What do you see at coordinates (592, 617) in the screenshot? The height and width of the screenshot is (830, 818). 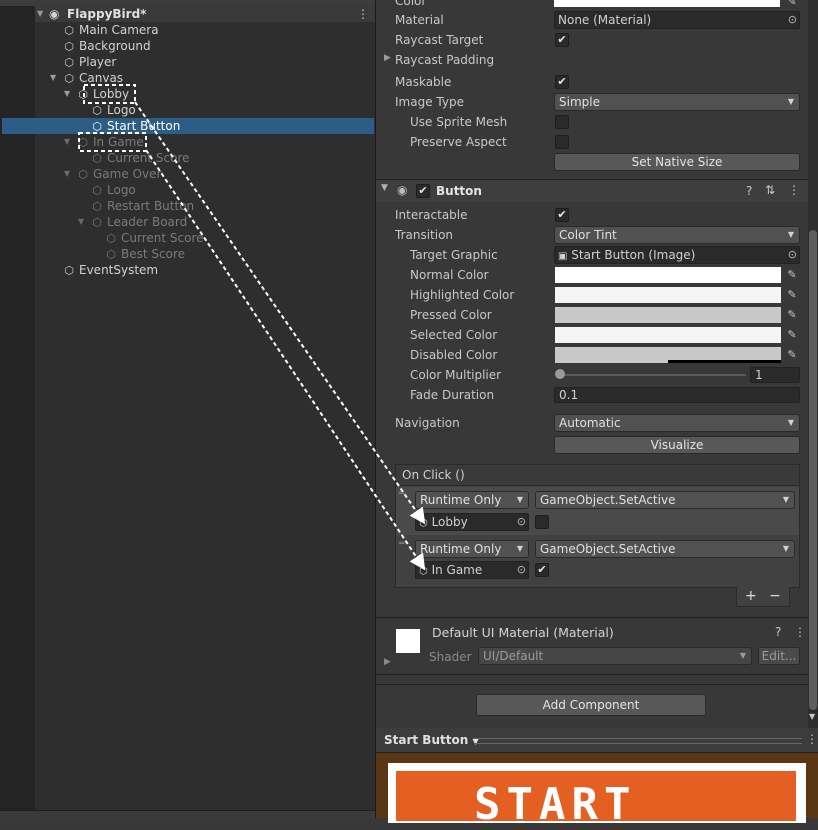 I see `component-separator` at bounding box center [592, 617].